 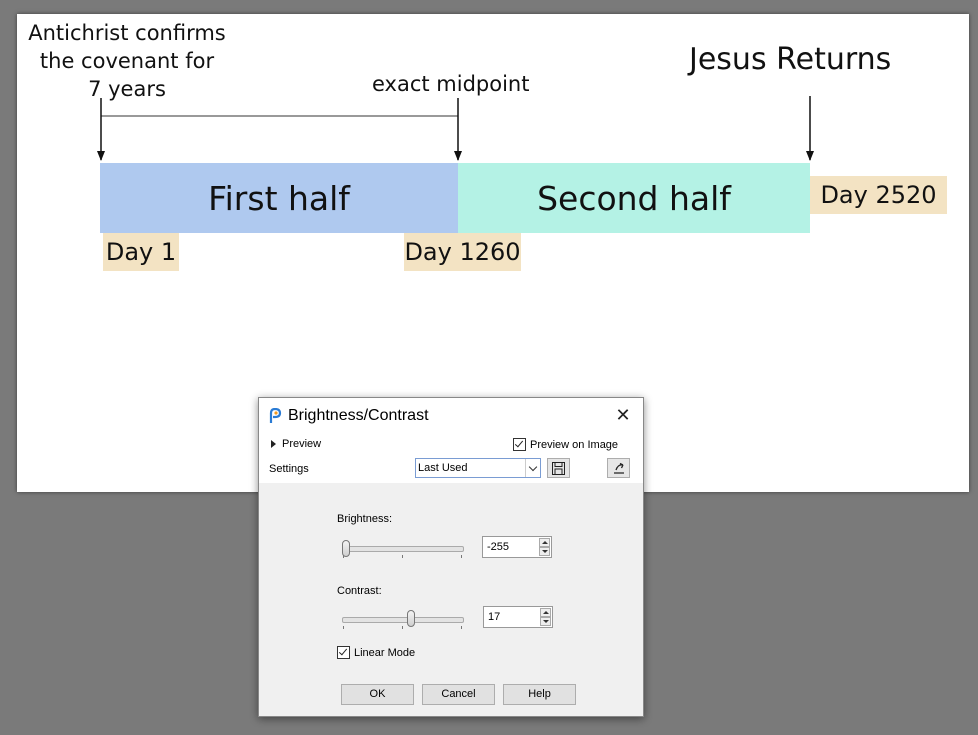 I want to click on paintshop-icon, so click(x=275, y=415).